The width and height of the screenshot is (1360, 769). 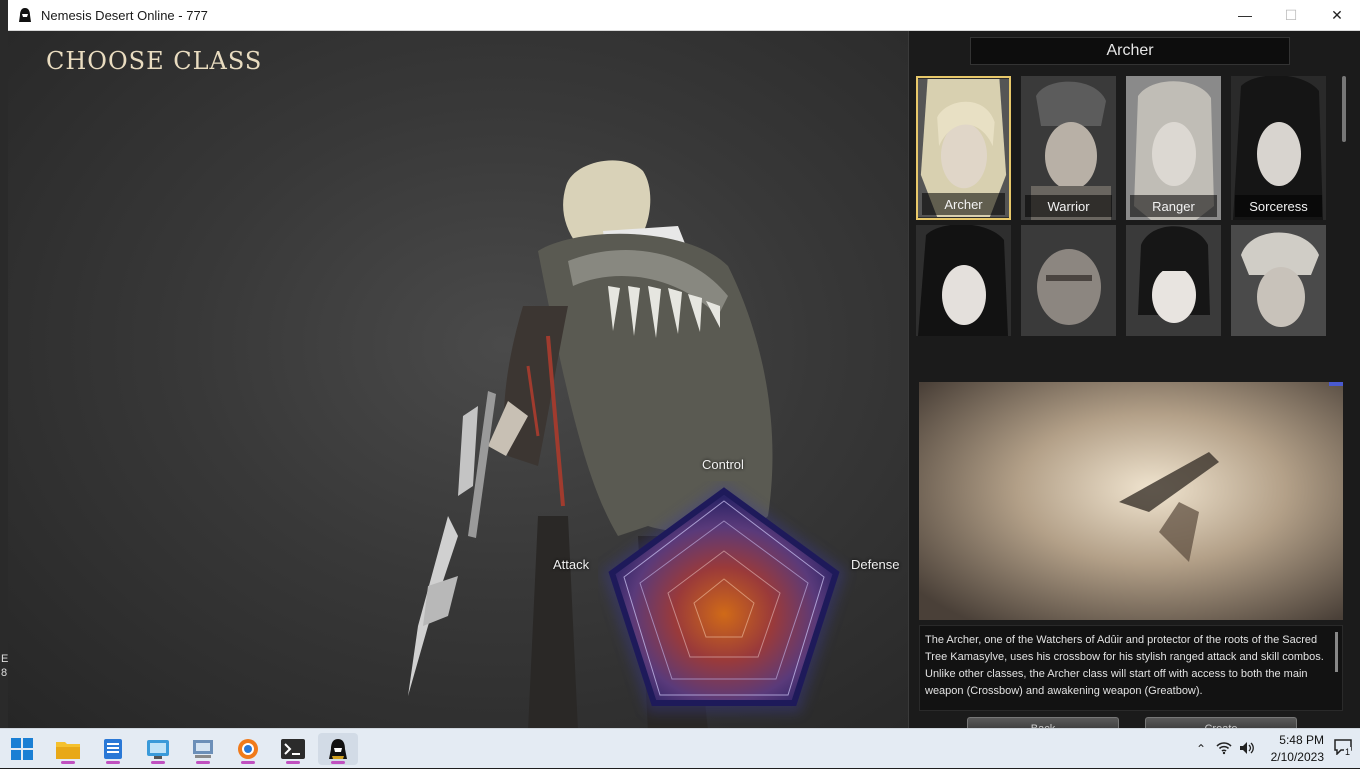 I want to click on notepad-icon, so click(x=113, y=749).